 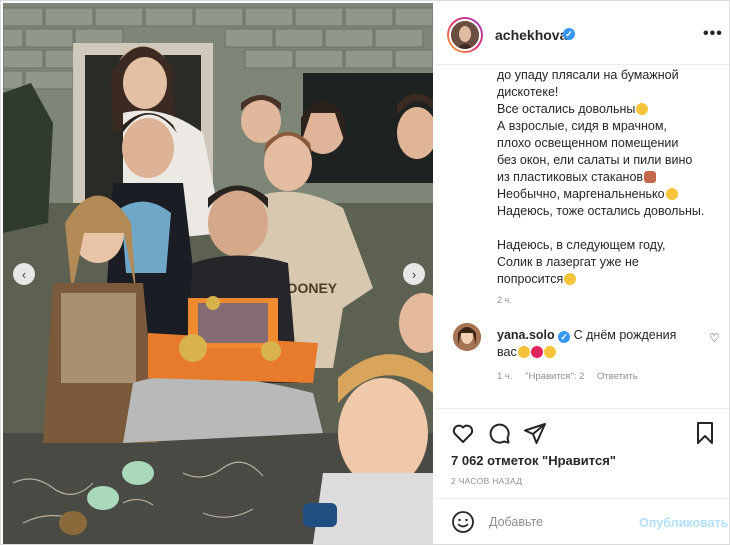 I want to click on kiss-emoji-icon, so click(x=549, y=352).